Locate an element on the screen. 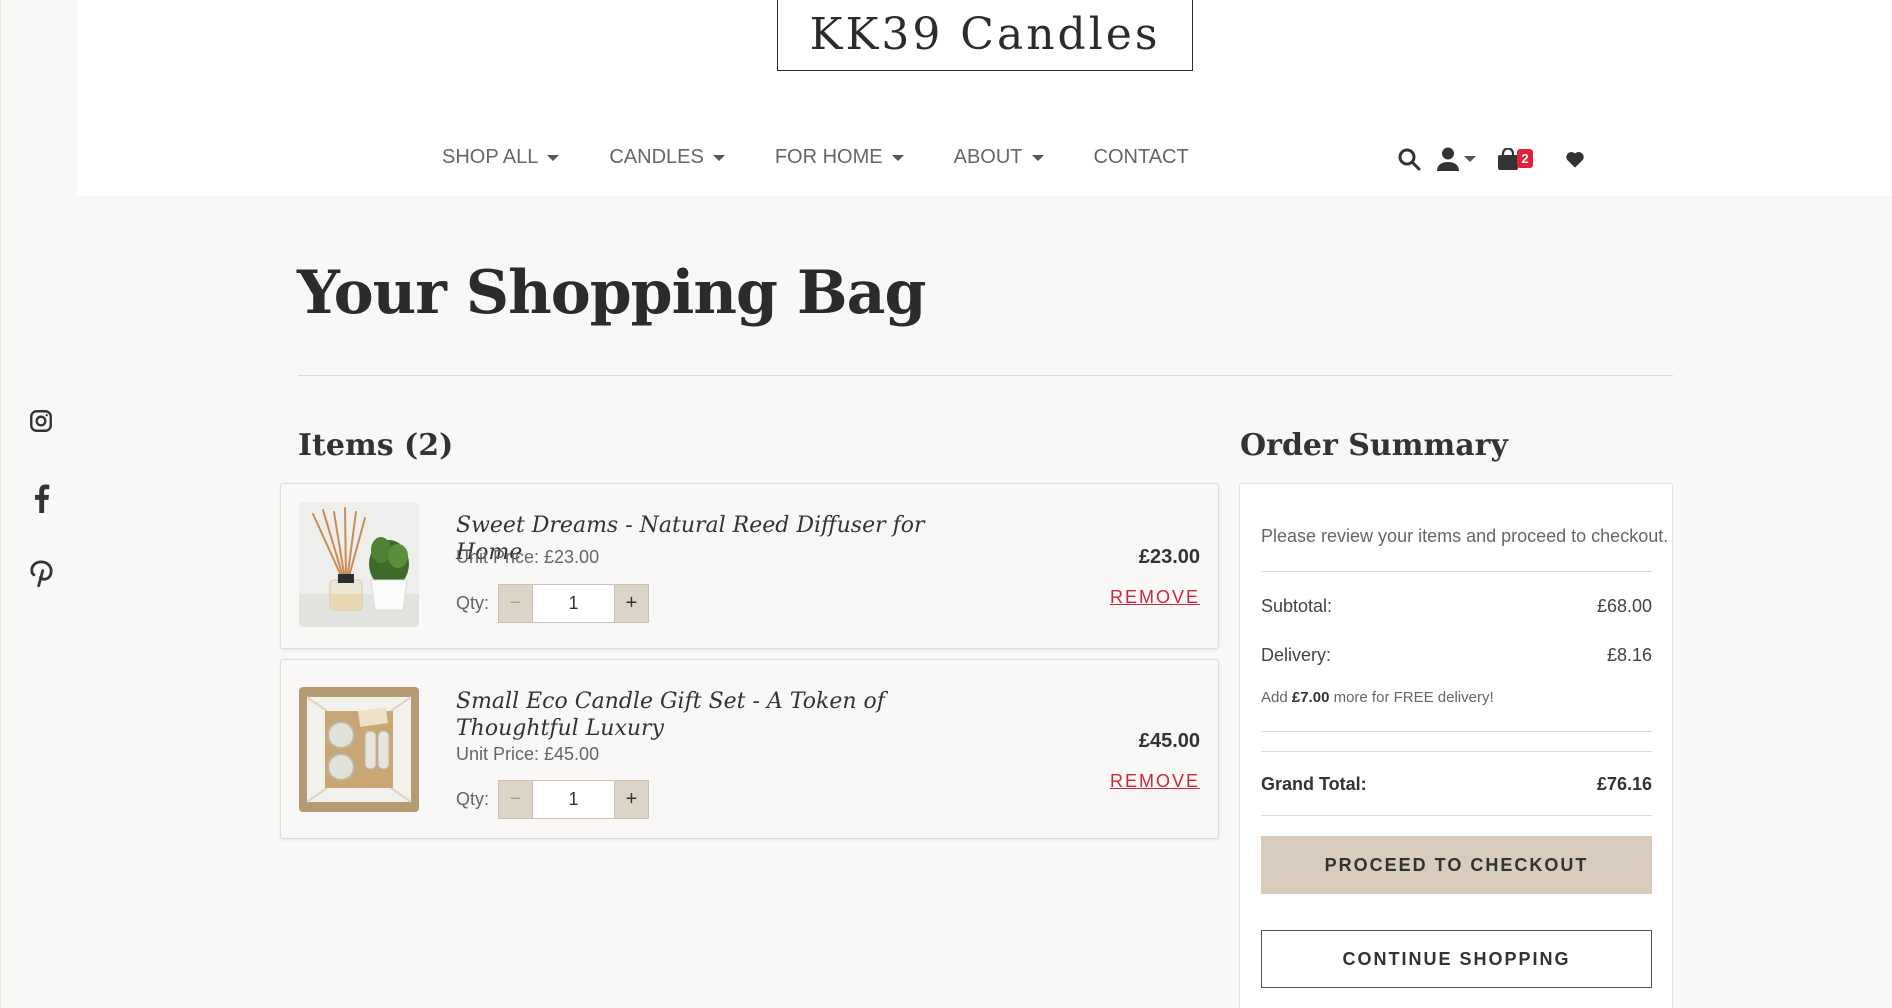  shopping-bag-button: 2 is located at coordinates (1515, 159).